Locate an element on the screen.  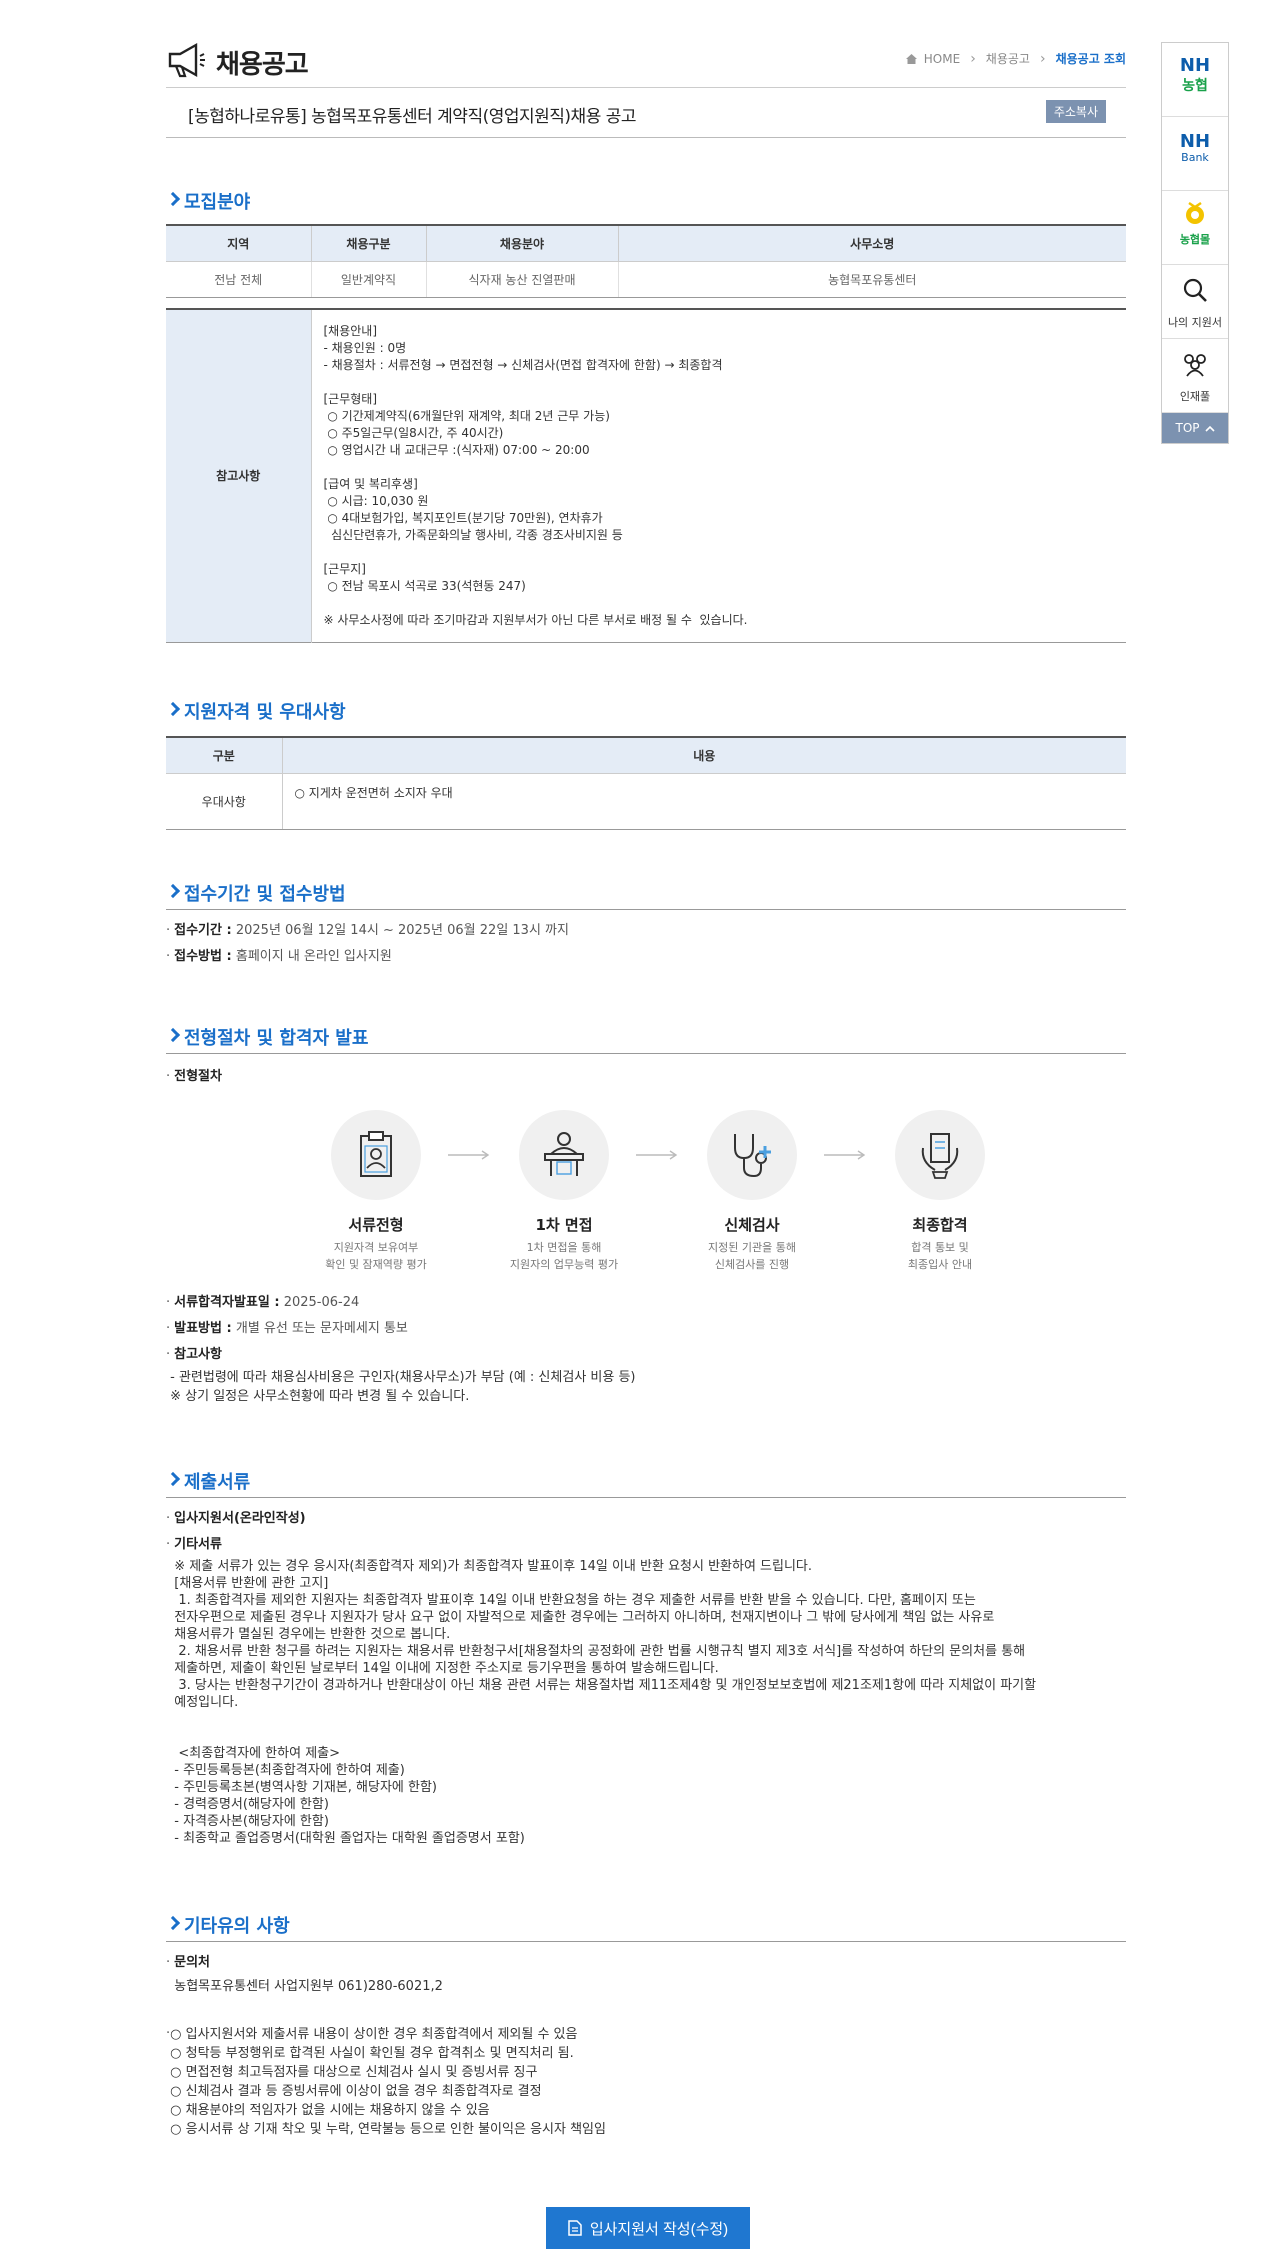
list-item: · 기타서류 is located at coordinates (194, 1544).